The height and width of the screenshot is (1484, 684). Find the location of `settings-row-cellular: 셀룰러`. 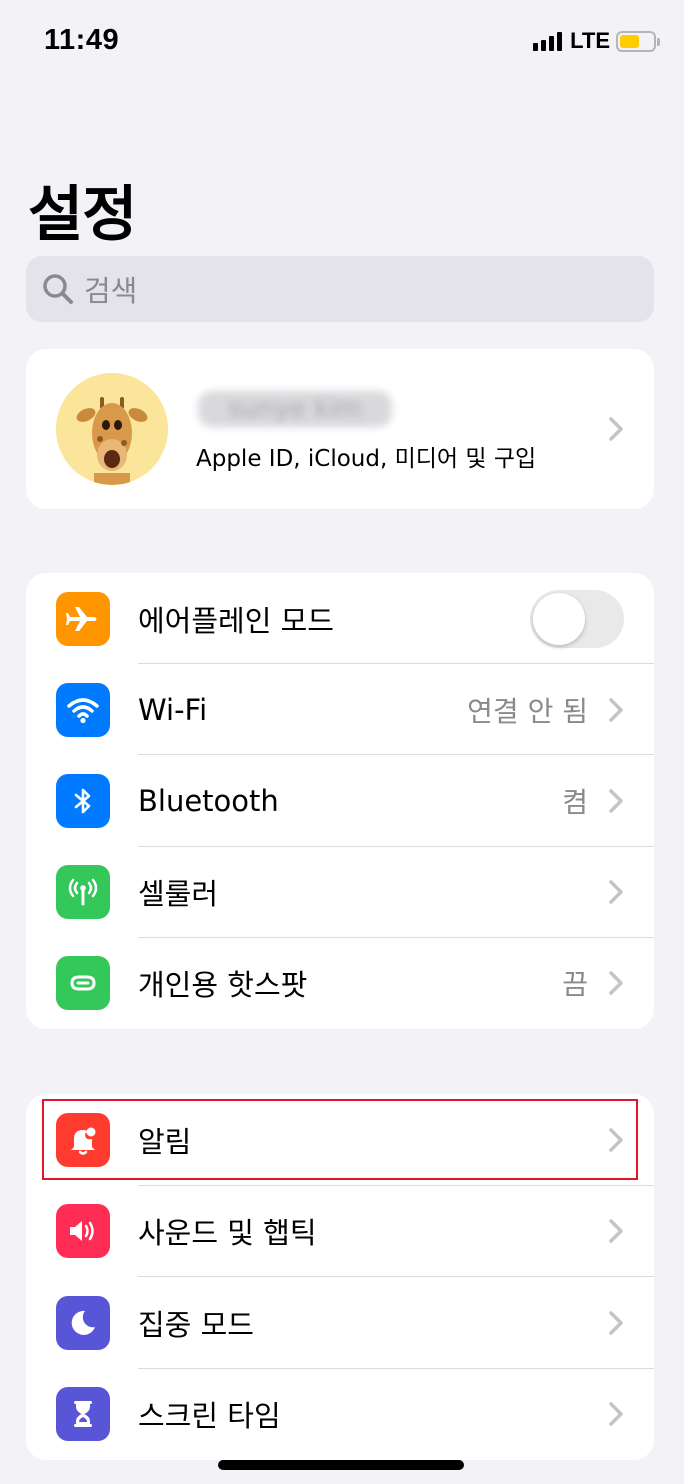

settings-row-cellular: 셀룰러 is located at coordinates (340, 892).